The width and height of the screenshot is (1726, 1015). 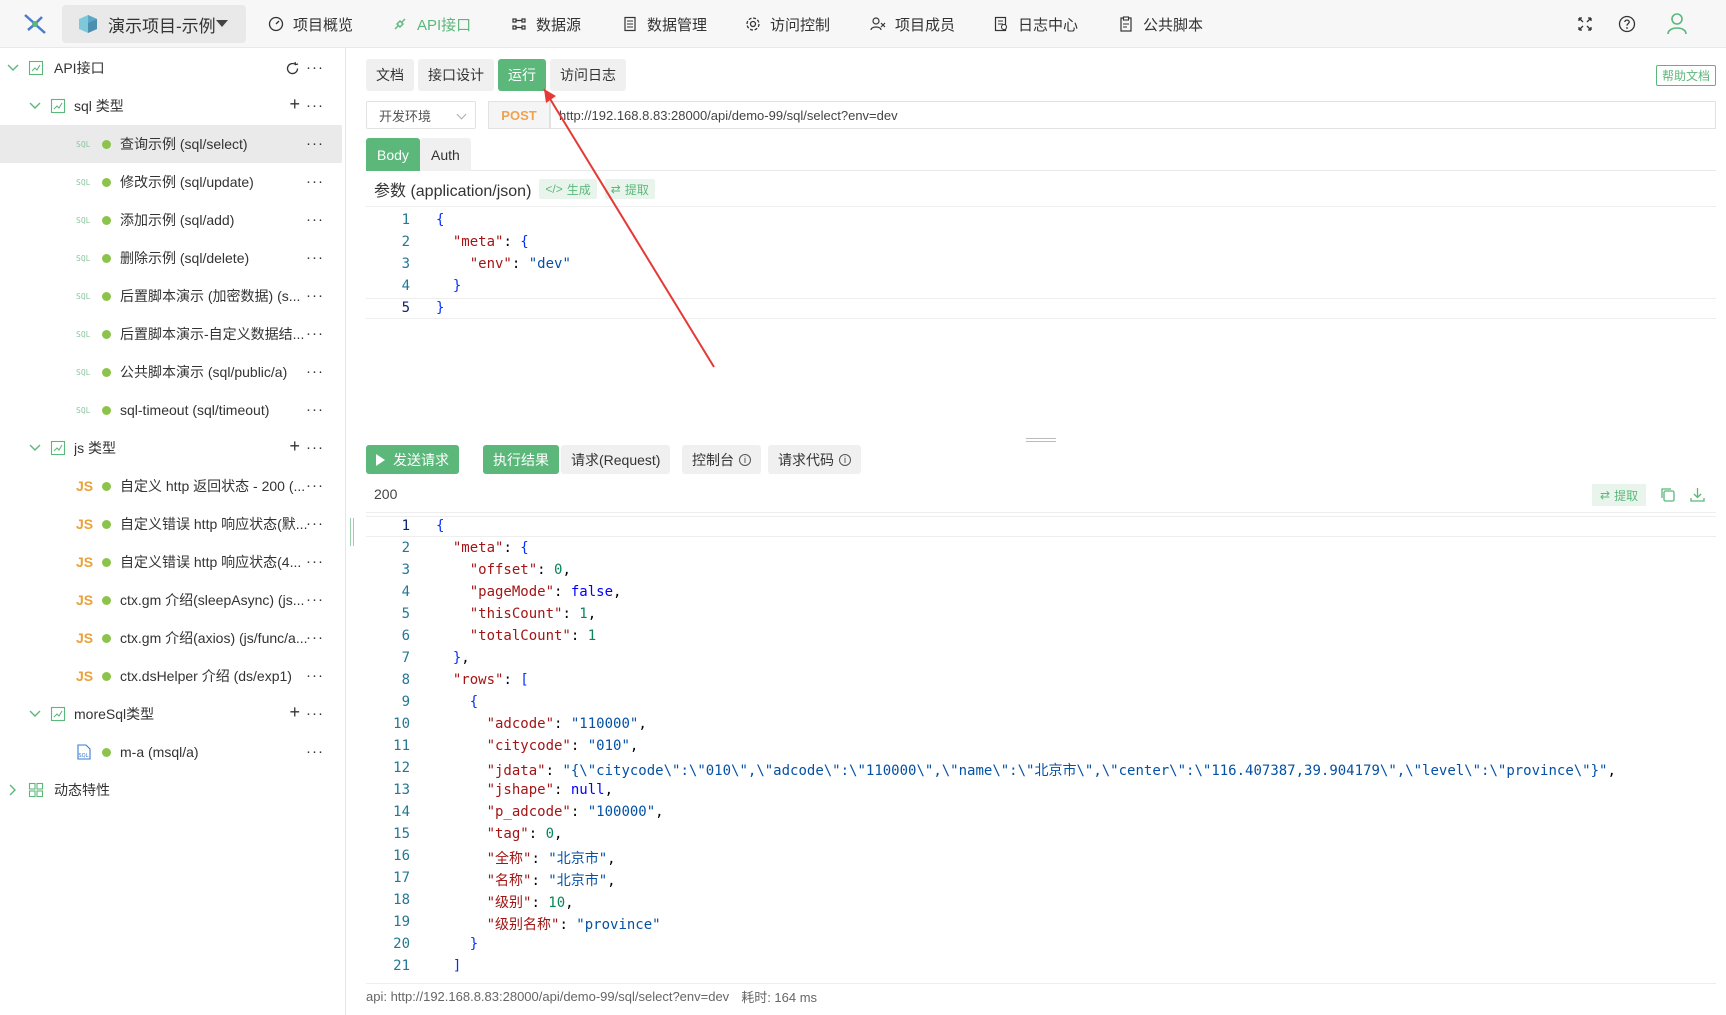 What do you see at coordinates (445, 154) in the screenshot?
I see `tab-auth: Auth` at bounding box center [445, 154].